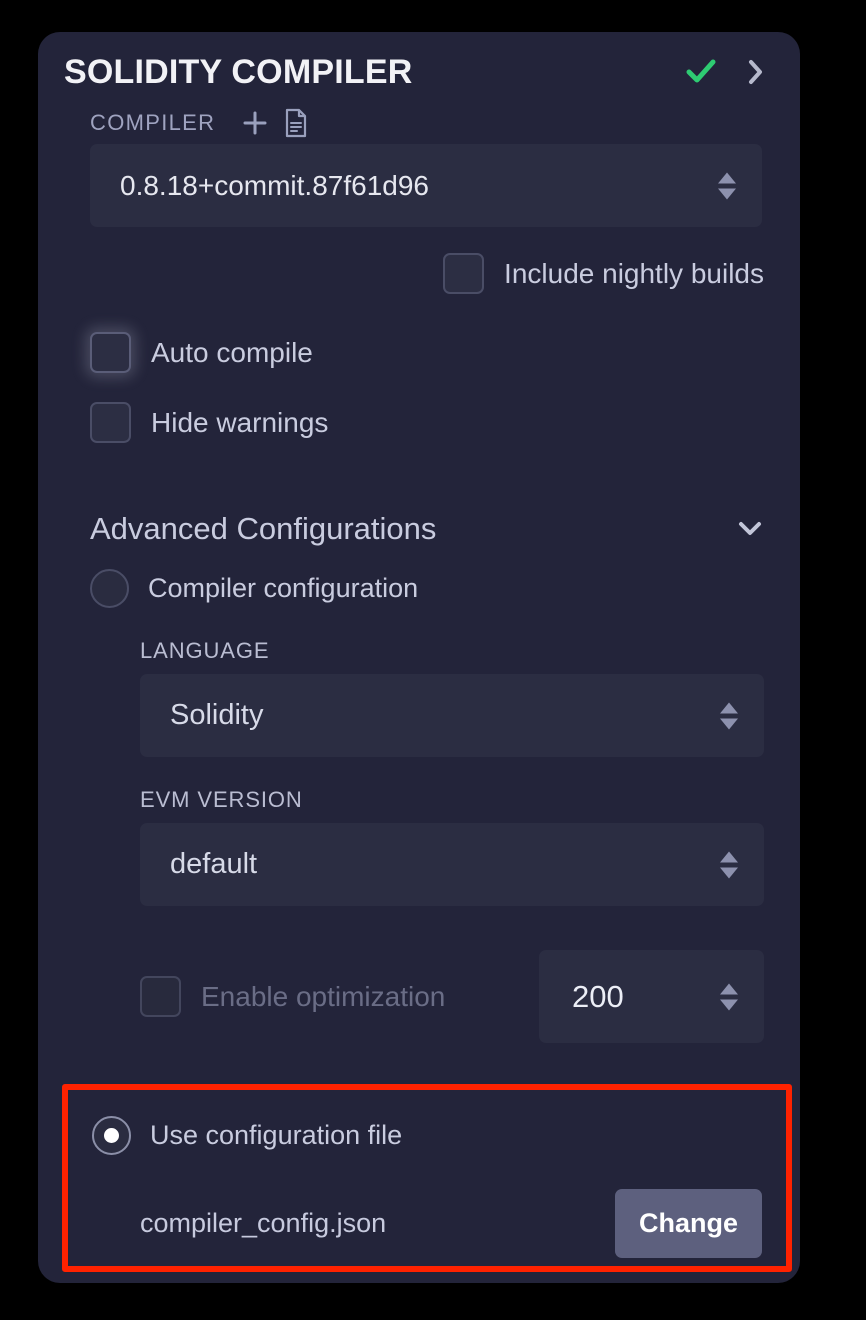 The width and height of the screenshot is (866, 1320). What do you see at coordinates (729, 996) in the screenshot?
I see `stepper-spinner-icon` at bounding box center [729, 996].